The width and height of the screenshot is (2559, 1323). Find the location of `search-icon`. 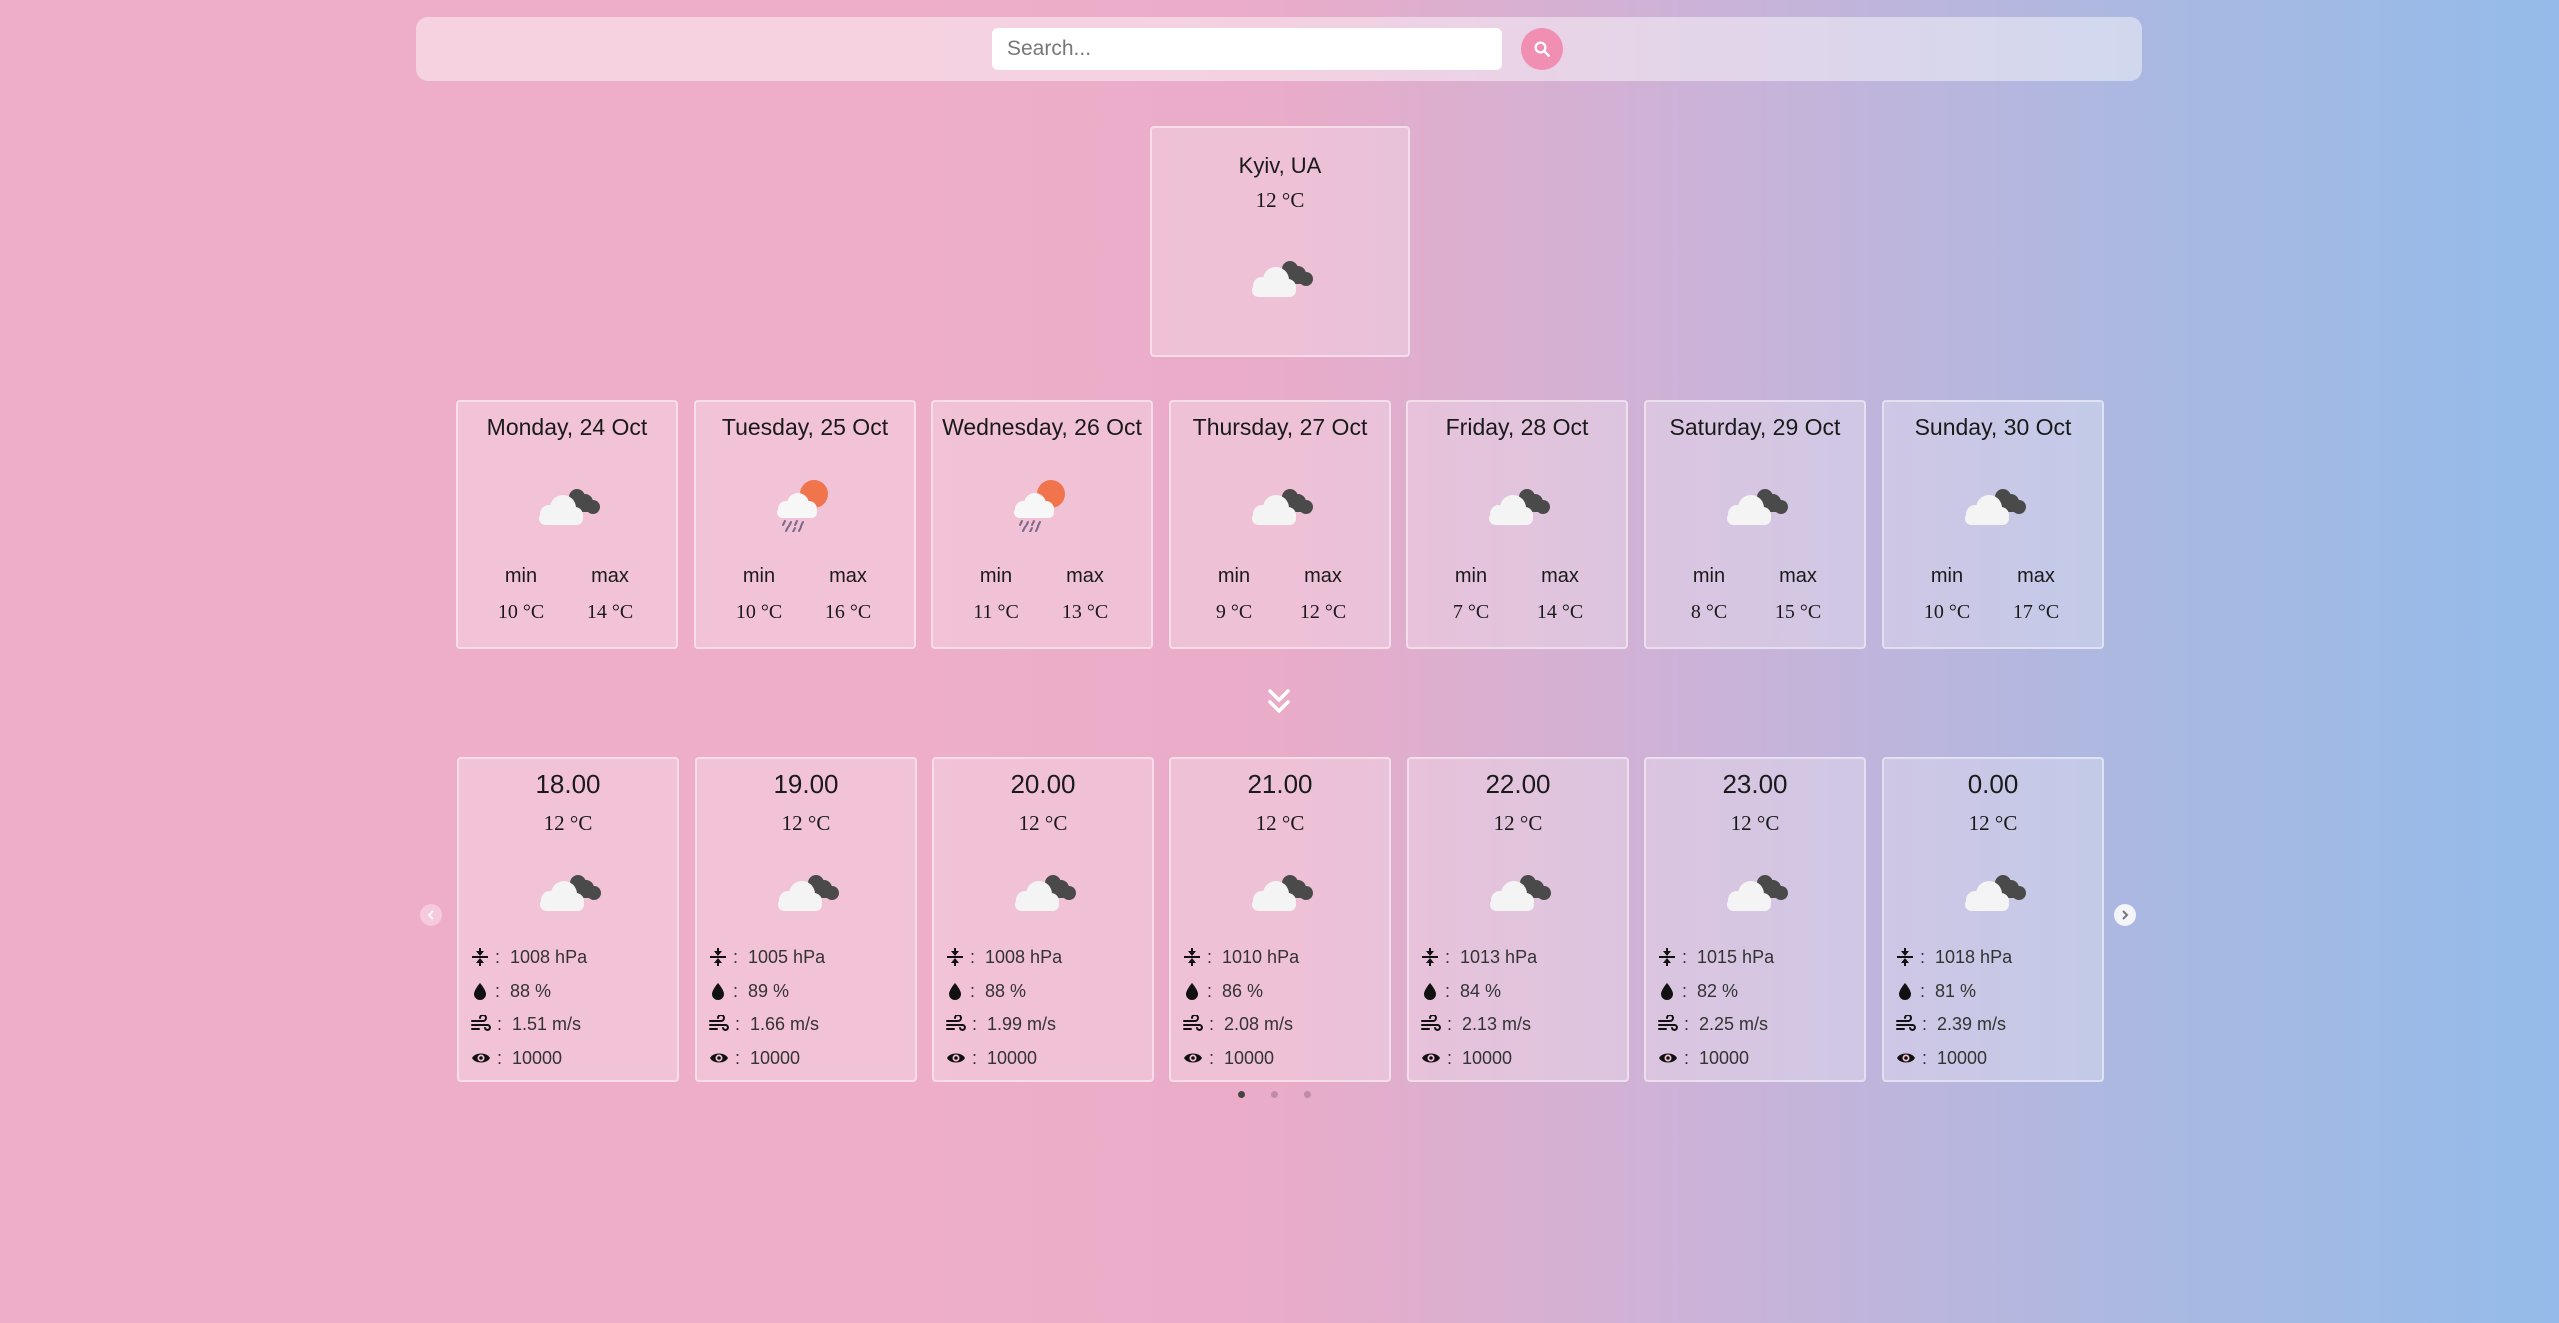

search-icon is located at coordinates (1542, 49).